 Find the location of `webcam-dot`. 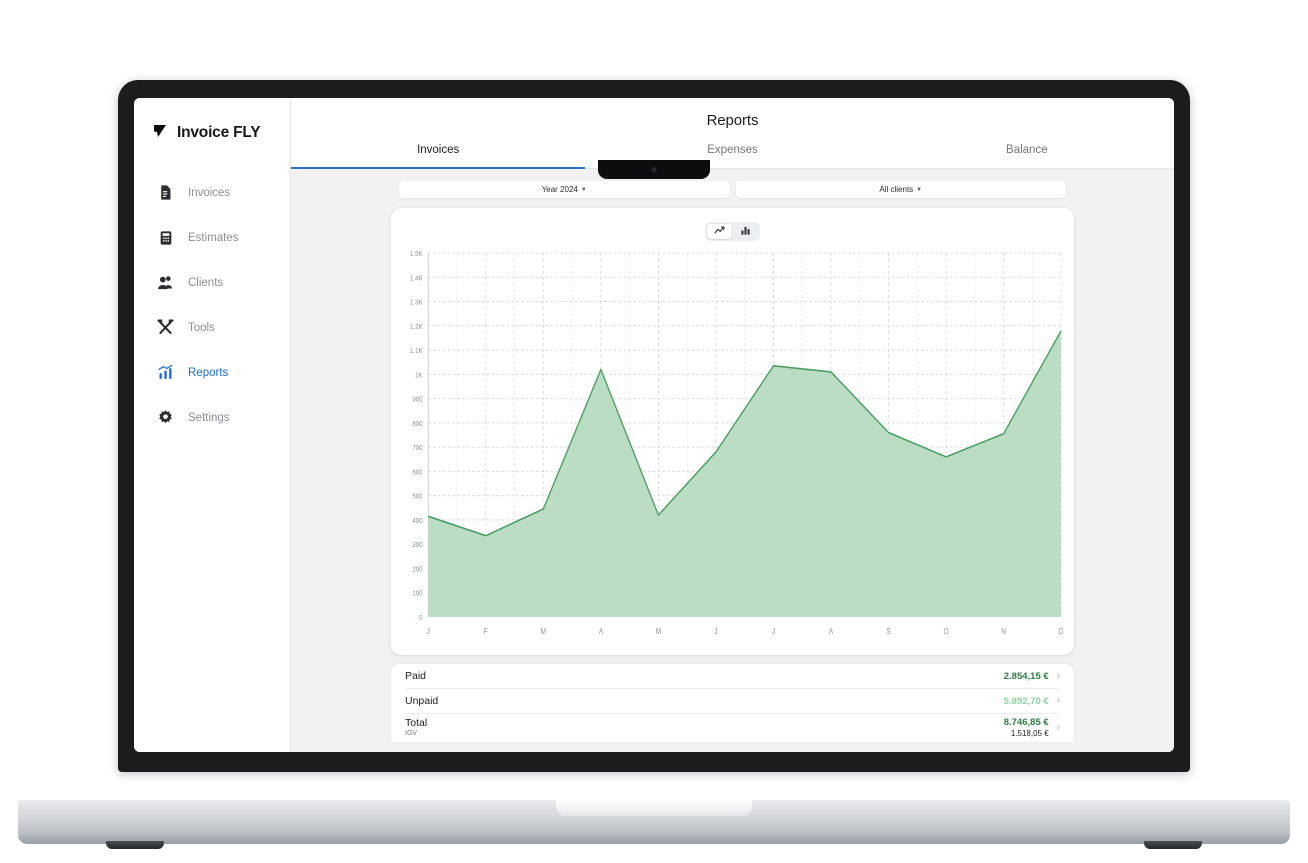

webcam-dot is located at coordinates (654, 169).